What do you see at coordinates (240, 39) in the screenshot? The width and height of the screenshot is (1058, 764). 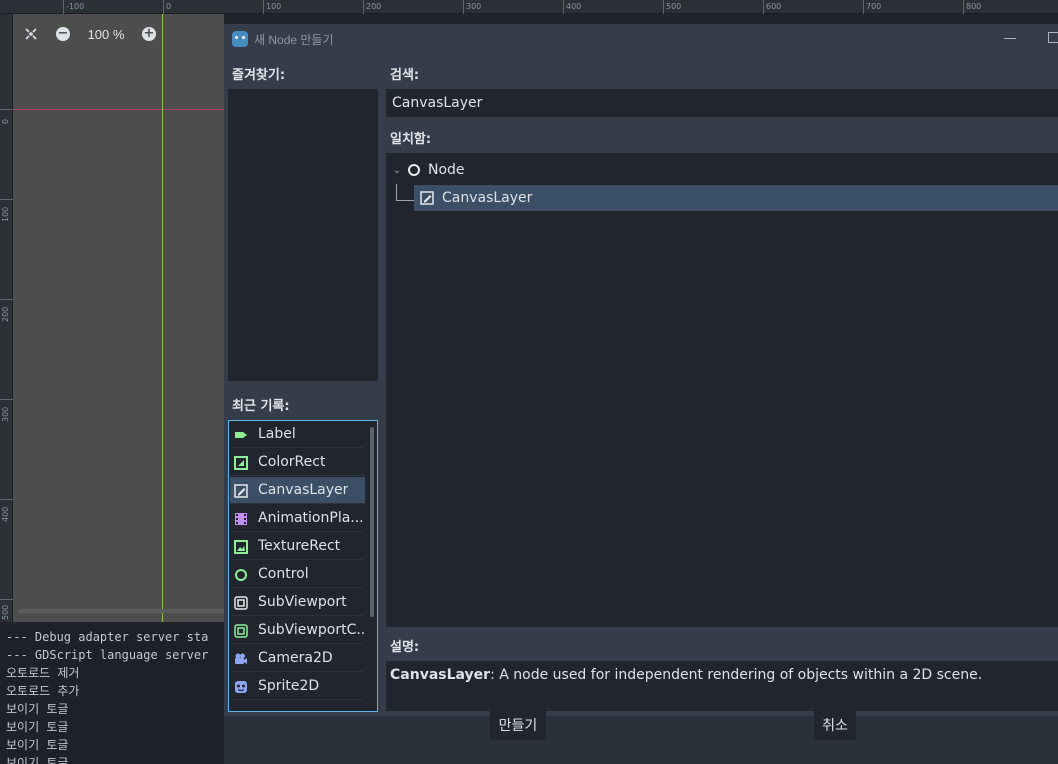 I see `godot-logo-icon` at bounding box center [240, 39].